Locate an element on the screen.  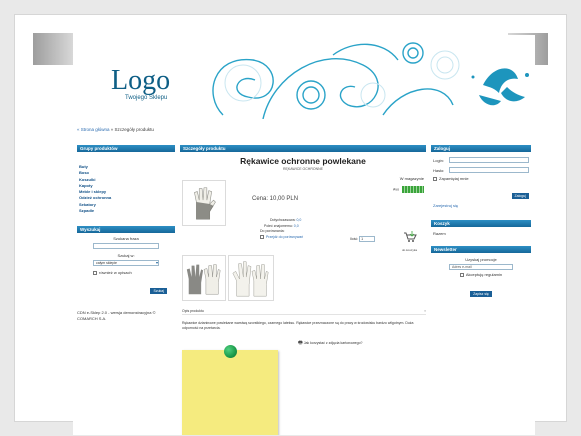
newsletter-header: Newsletter is located at coordinates (481, 249).